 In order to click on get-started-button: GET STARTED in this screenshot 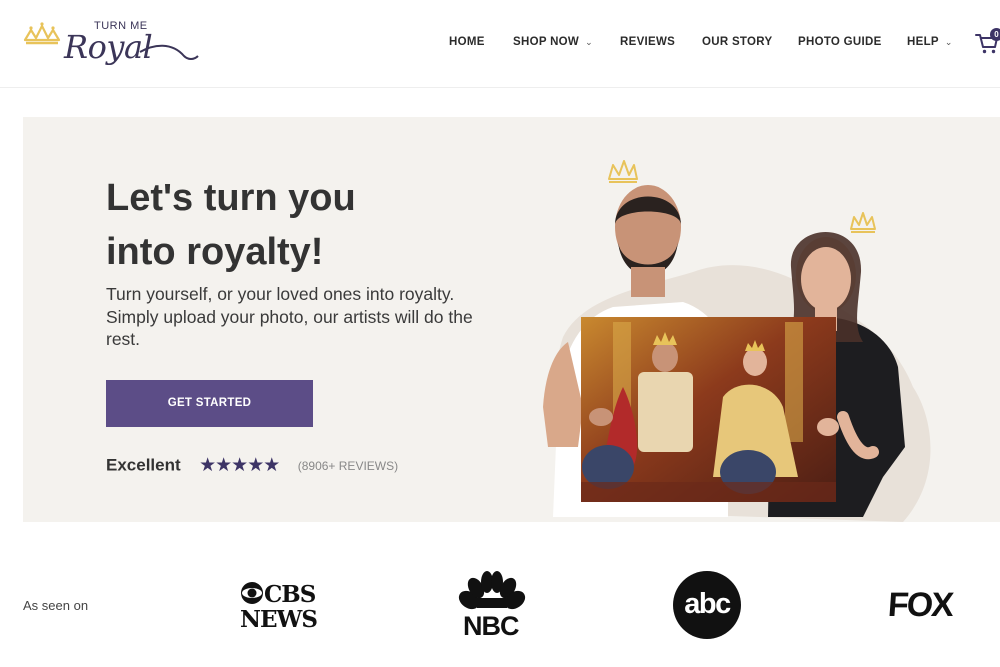, I will do `click(209, 403)`.